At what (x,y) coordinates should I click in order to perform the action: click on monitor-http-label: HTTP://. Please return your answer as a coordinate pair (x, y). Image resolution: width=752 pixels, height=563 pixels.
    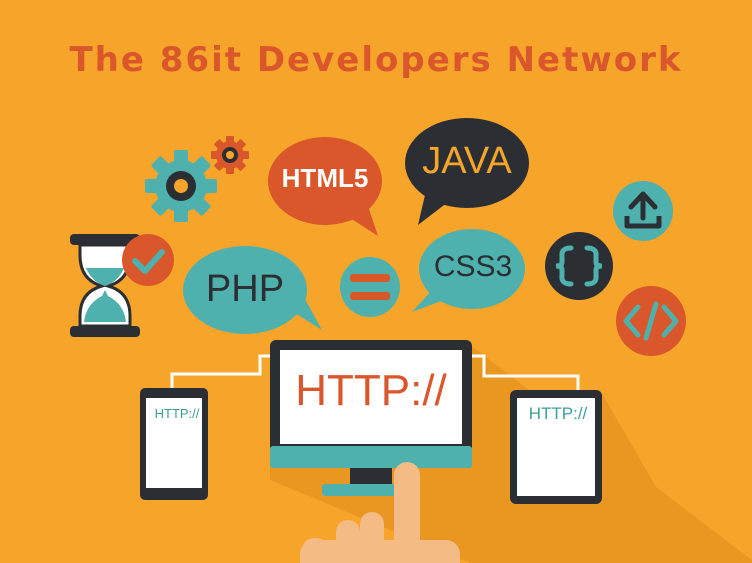
    Looking at the image, I should click on (371, 390).